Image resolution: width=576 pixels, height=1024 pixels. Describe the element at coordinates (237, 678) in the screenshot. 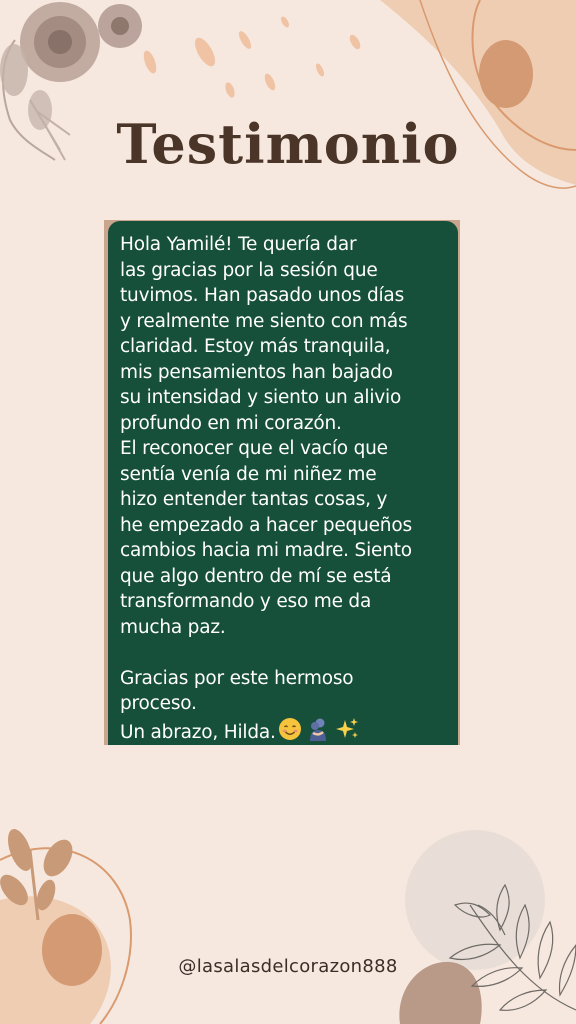

I see `closing-line: Gracias por este hermoso` at that location.